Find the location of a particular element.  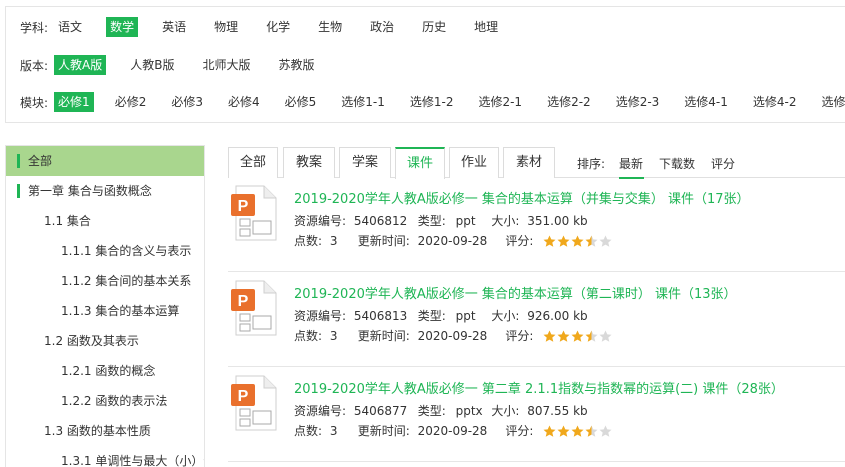

sidebar-item-label: 1.1.3 集合的基本运算 is located at coordinates (120, 311).